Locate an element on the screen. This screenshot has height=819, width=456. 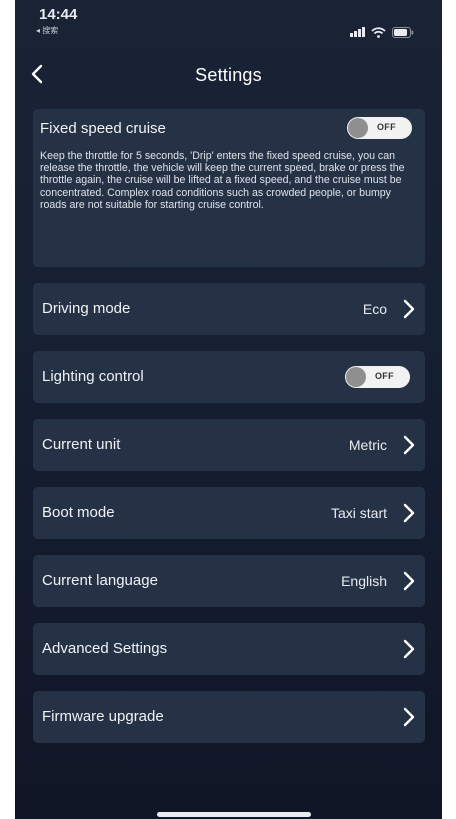
page-title: Settings is located at coordinates (228, 75).